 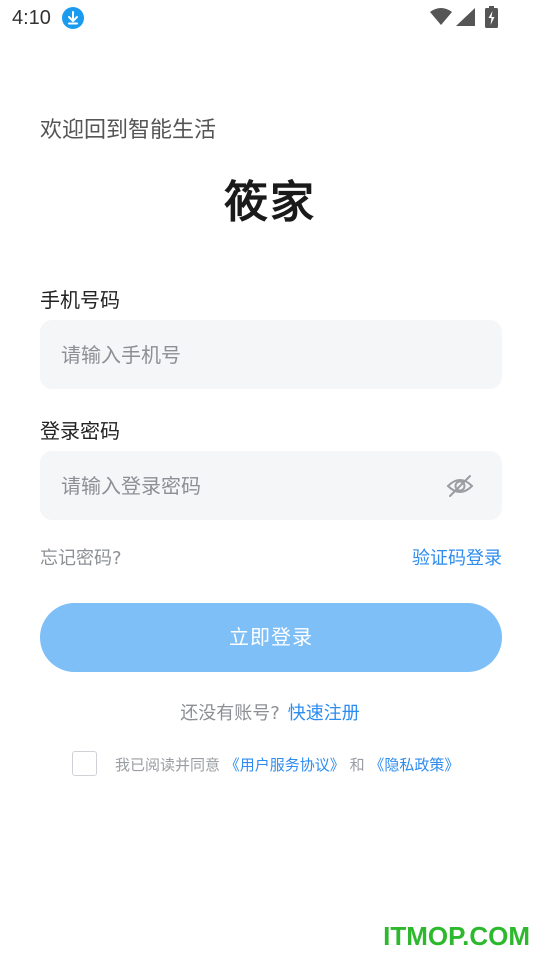 What do you see at coordinates (357, 765) in the screenshot?
I see `agreement-and: 和` at bounding box center [357, 765].